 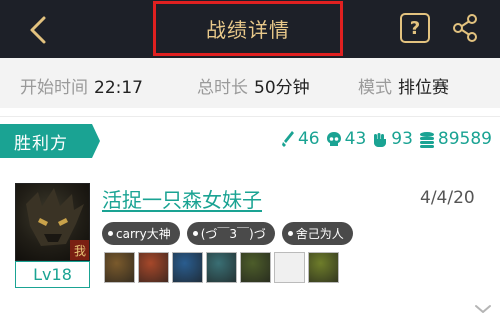 I want to click on player-tags: carry大神 (づ￣3￣)づ 舍己为人, so click(x=231, y=233).